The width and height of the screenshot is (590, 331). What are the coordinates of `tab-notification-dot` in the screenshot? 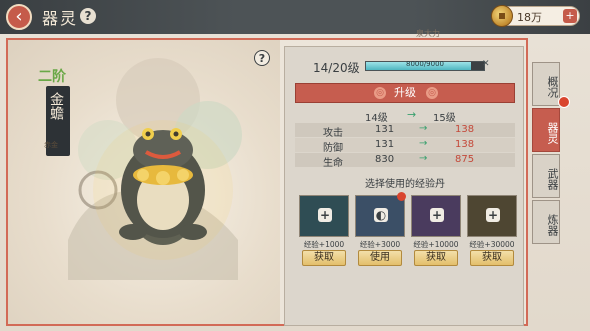 It's located at (564, 102).